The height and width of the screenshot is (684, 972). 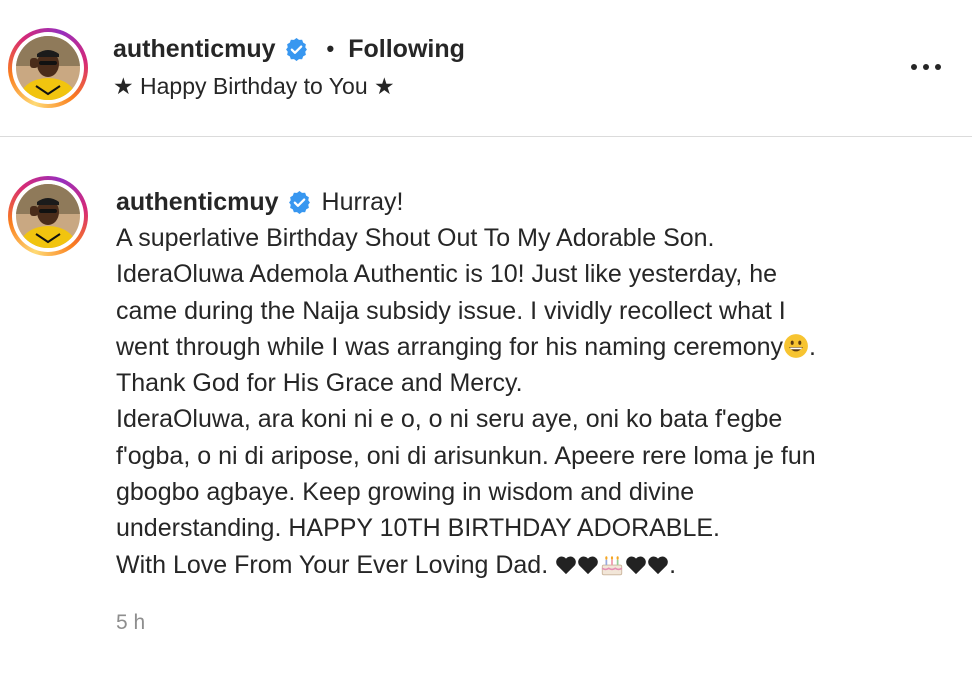 I want to click on comment-line-with-emoji: With Love From Your Ever Loving Dad. ., so click(x=526, y=565).